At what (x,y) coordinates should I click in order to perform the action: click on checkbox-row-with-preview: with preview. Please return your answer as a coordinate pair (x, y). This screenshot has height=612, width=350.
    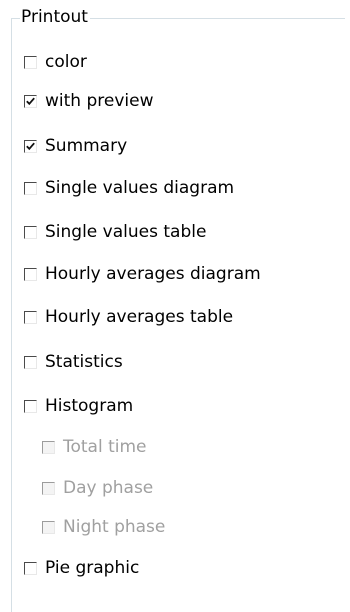
    Looking at the image, I should click on (88, 101).